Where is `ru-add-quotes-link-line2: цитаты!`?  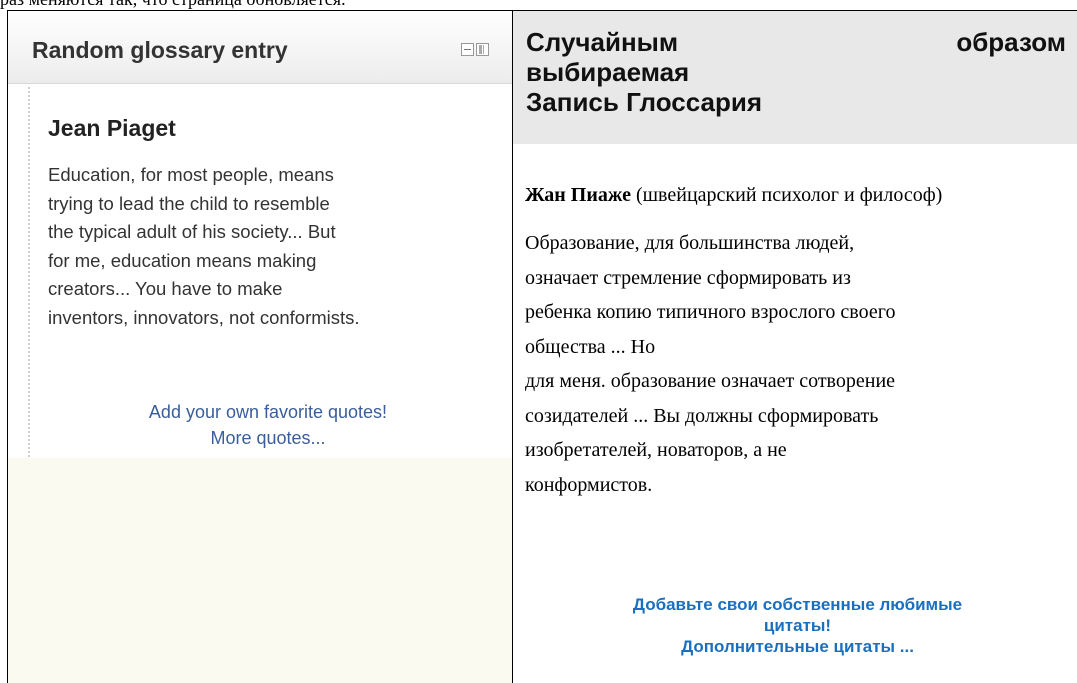
ru-add-quotes-link-line2: цитаты! is located at coordinates (797, 625).